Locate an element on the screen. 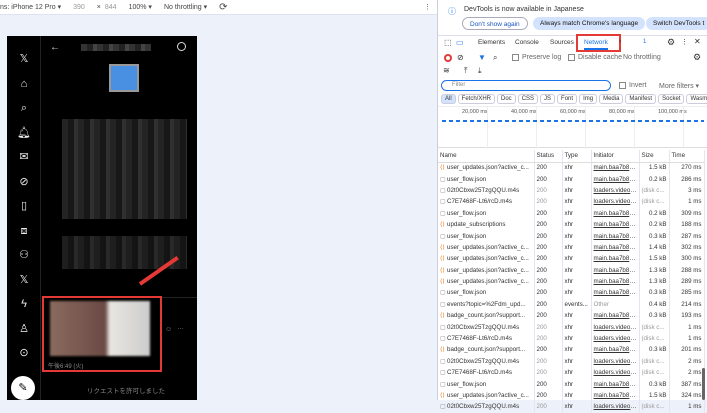 Image resolution: width=707 pixels, height=413 pixels. export-har-icon: ⤓ is located at coordinates (480, 71).